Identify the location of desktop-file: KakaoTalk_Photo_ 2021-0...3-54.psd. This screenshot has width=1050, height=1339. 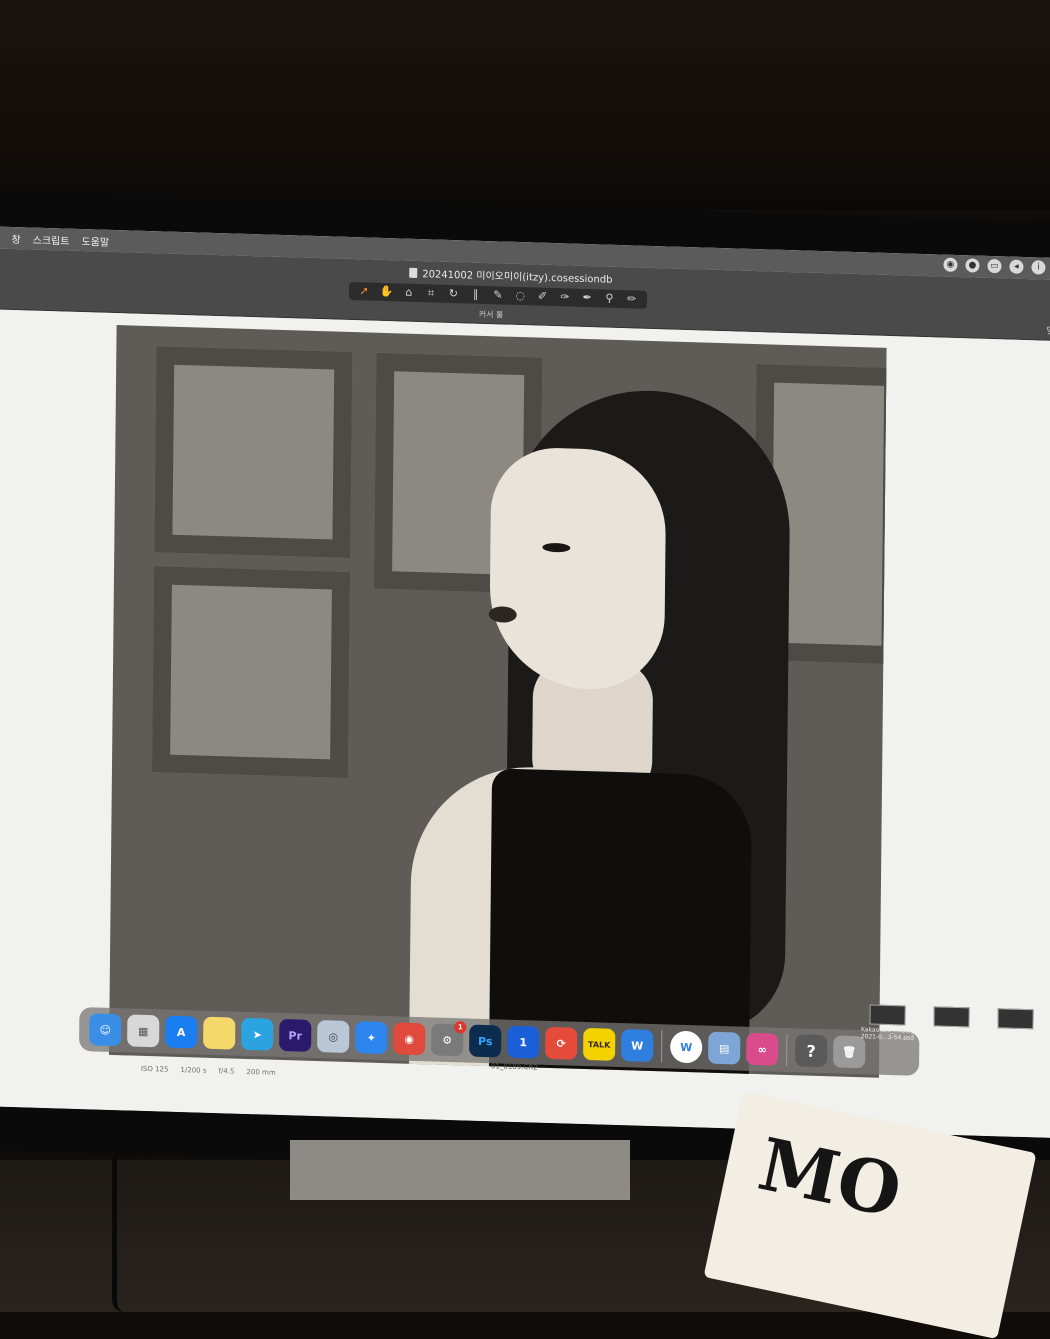
(887, 1023).